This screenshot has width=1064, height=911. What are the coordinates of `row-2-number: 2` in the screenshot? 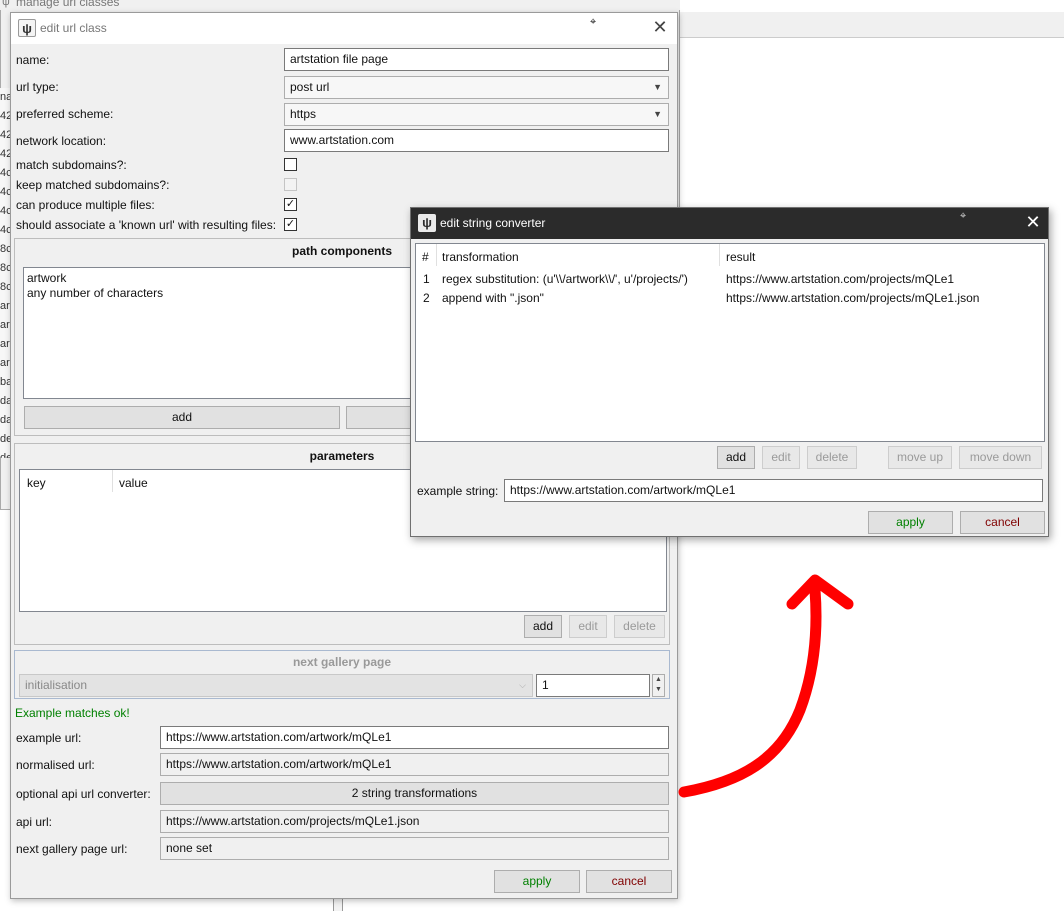 It's located at (426, 298).